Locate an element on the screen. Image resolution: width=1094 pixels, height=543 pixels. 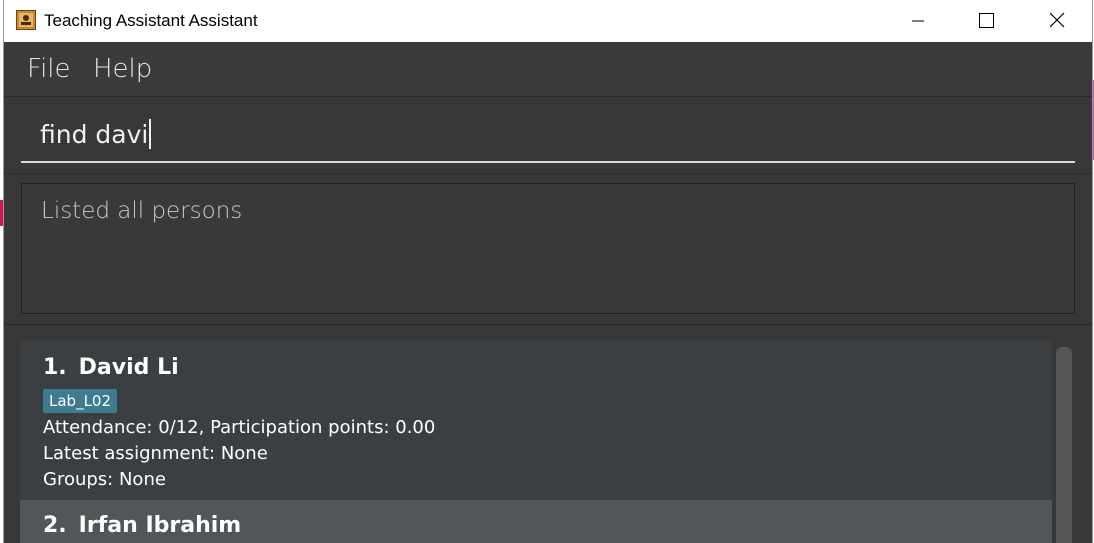
result-message: Listed all persons is located at coordinates (142, 211).